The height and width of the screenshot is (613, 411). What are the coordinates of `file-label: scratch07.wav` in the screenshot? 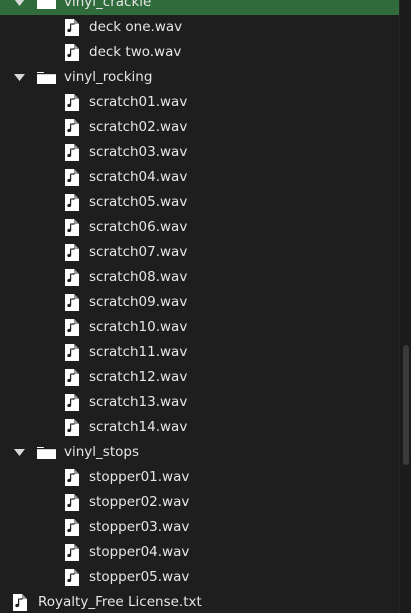 It's located at (138, 252).